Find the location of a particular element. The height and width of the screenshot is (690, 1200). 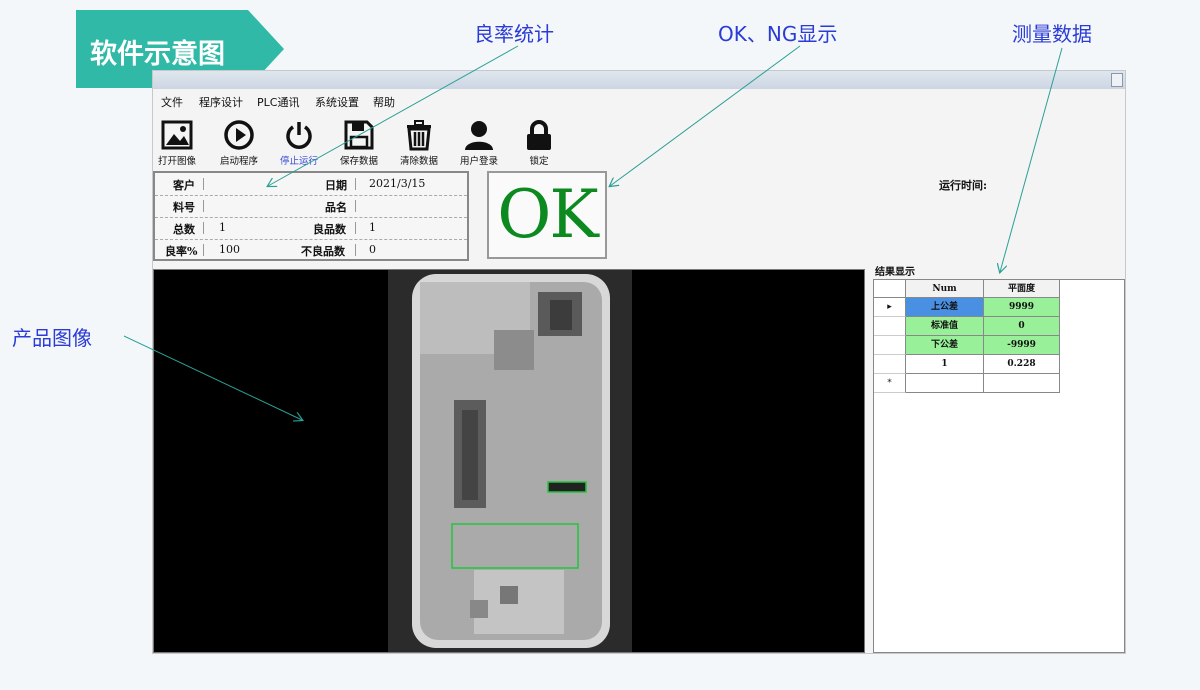

column-header-flatness: 平面度 is located at coordinates (1022, 289).